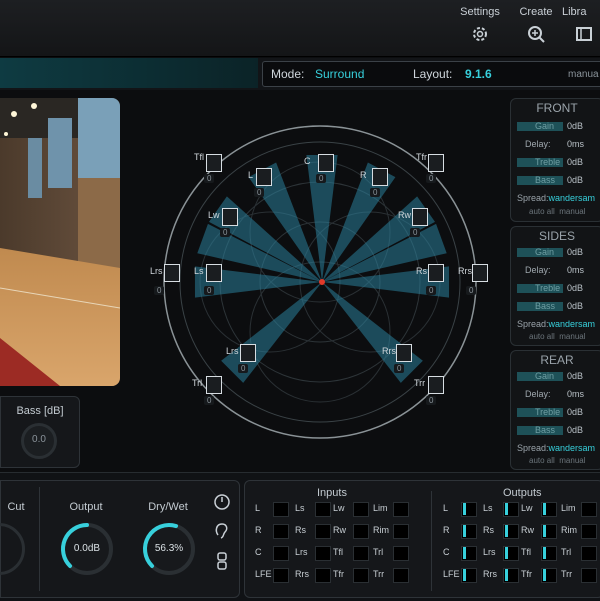 The height and width of the screenshot is (601, 600). What do you see at coordinates (209, 178) in the screenshot?
I see `speaker-tfl-value: 0` at bounding box center [209, 178].